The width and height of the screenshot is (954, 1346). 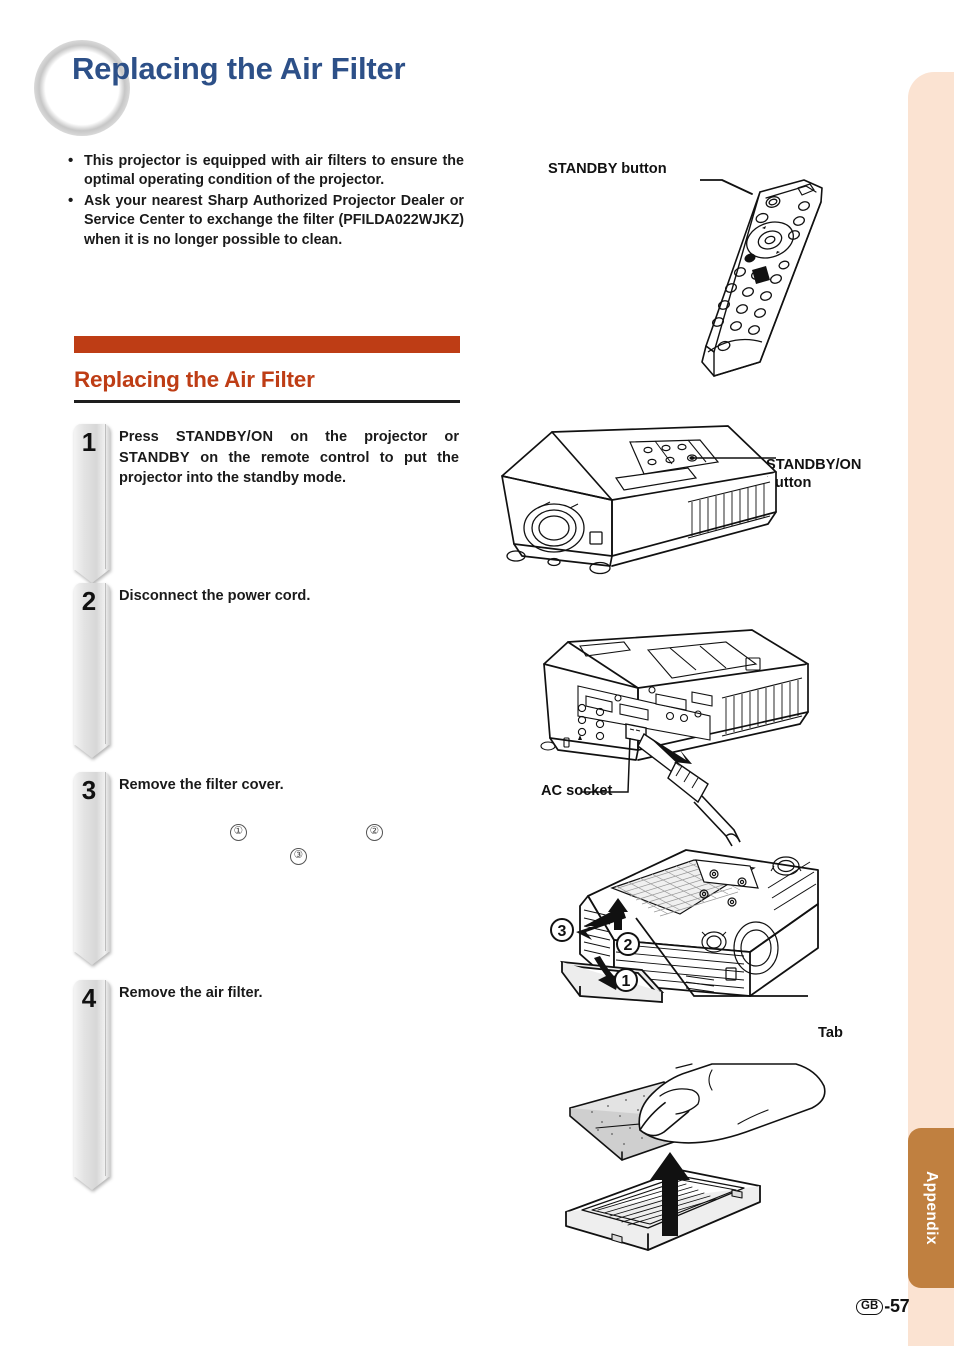 What do you see at coordinates (154, 457) in the screenshot?
I see `keycap-standby: STANDBY` at bounding box center [154, 457].